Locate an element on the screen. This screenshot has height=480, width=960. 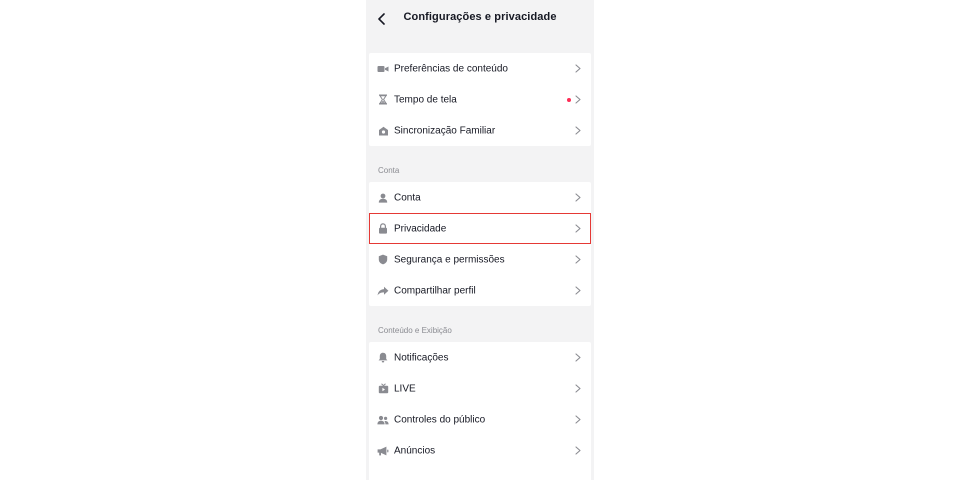
row-screen-time: Tempo de tela is located at coordinates (480, 99).